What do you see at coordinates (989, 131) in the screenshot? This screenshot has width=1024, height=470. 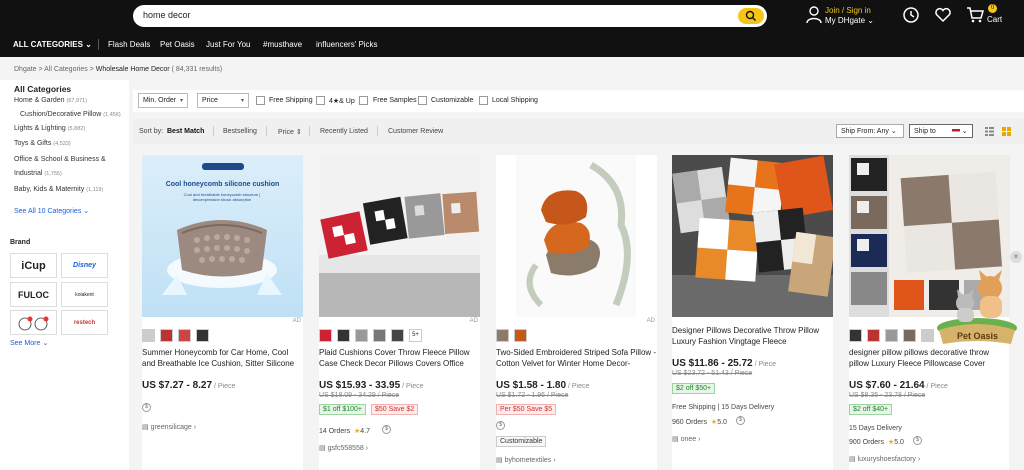 I see `list-view-icon` at bounding box center [989, 131].